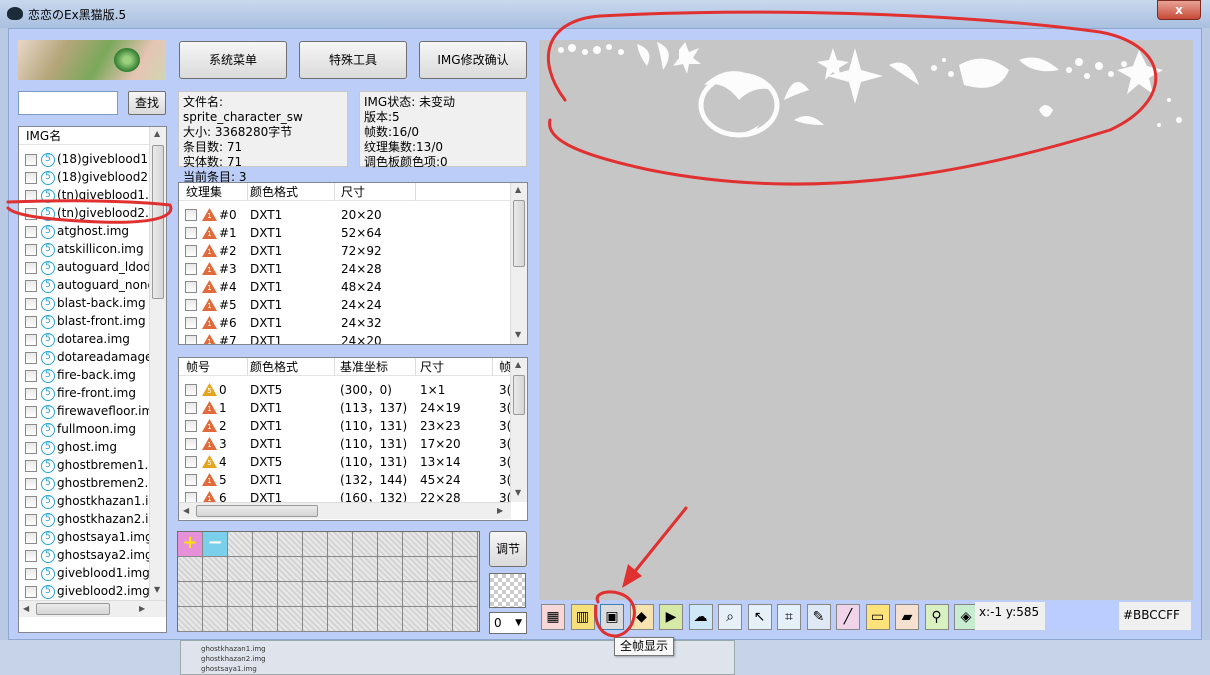  I want to click on img-list-item: 5 fire-back.img, so click(80, 375).